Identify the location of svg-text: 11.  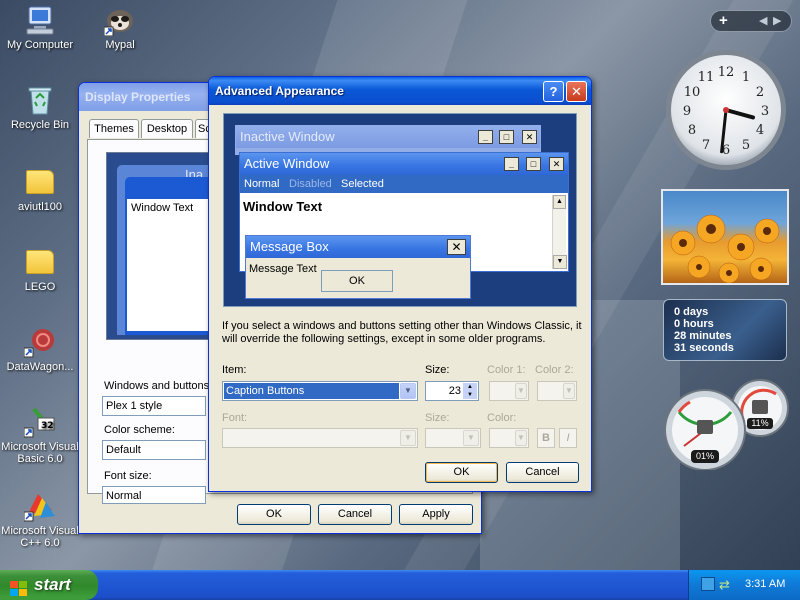
(706, 77).